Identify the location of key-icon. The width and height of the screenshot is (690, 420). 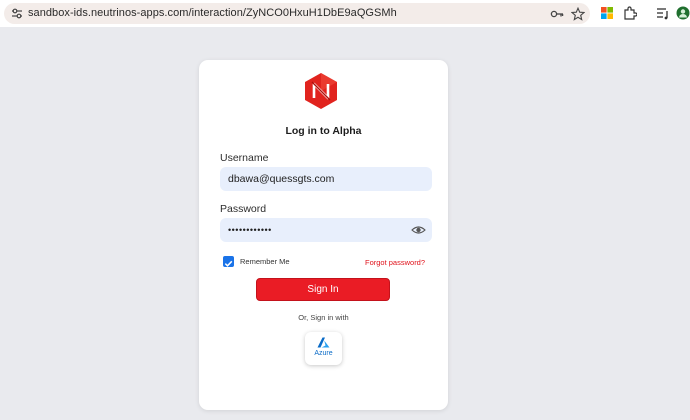
(557, 14).